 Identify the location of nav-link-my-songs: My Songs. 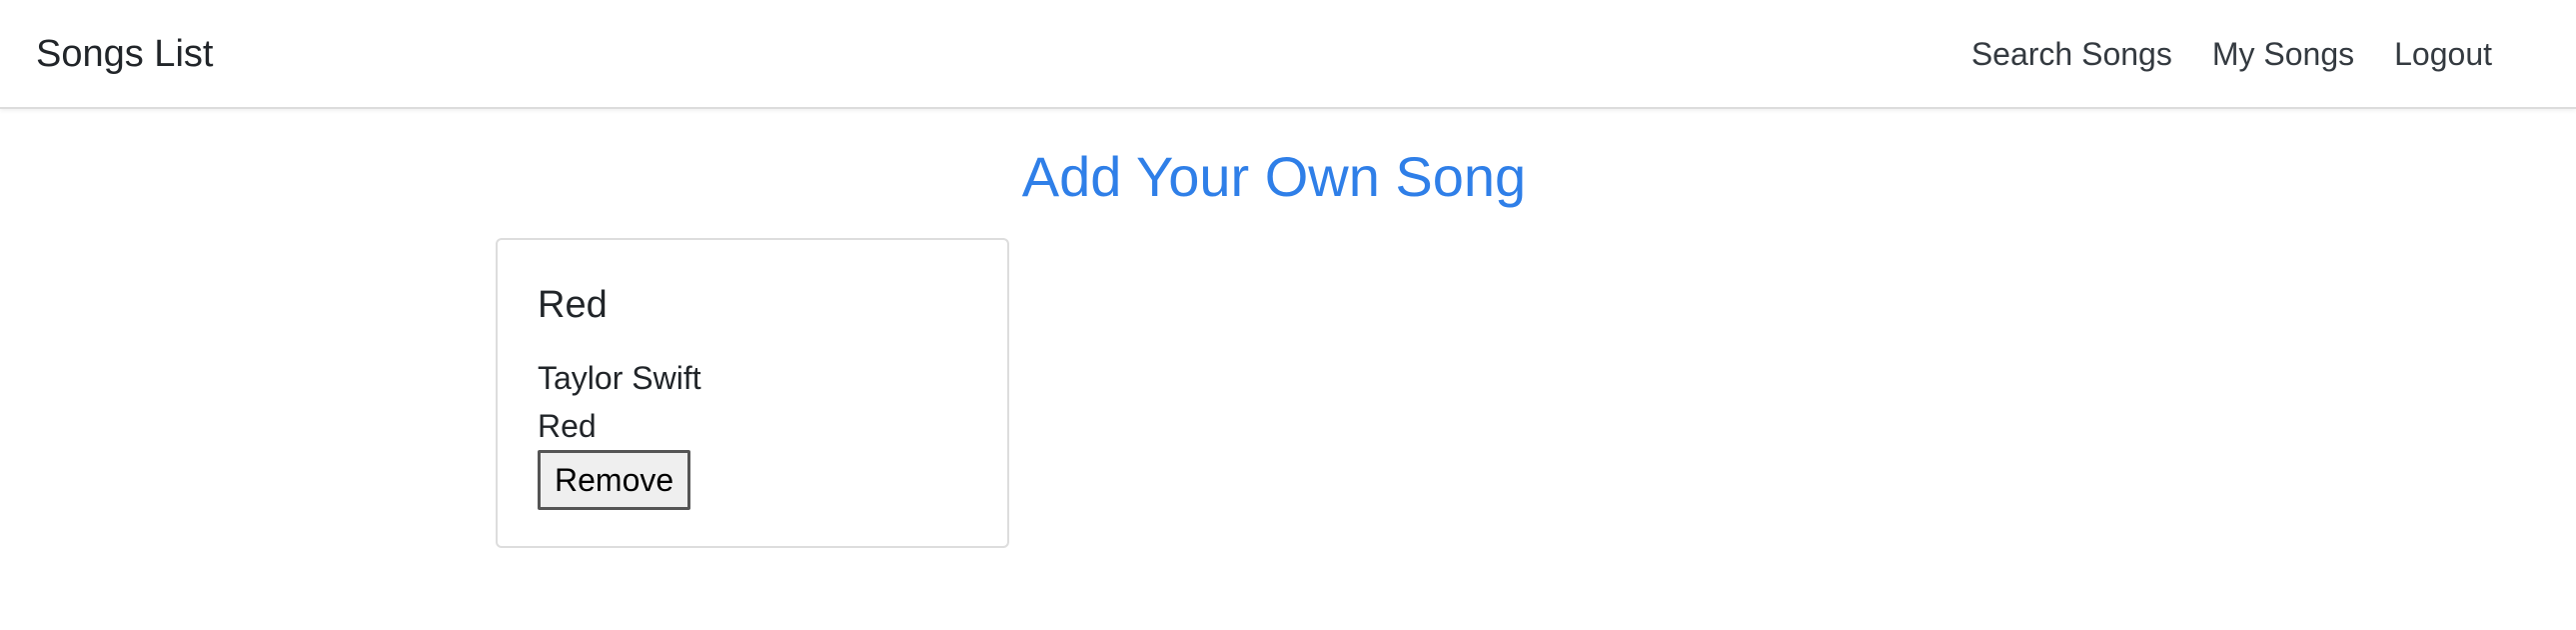
(2283, 54).